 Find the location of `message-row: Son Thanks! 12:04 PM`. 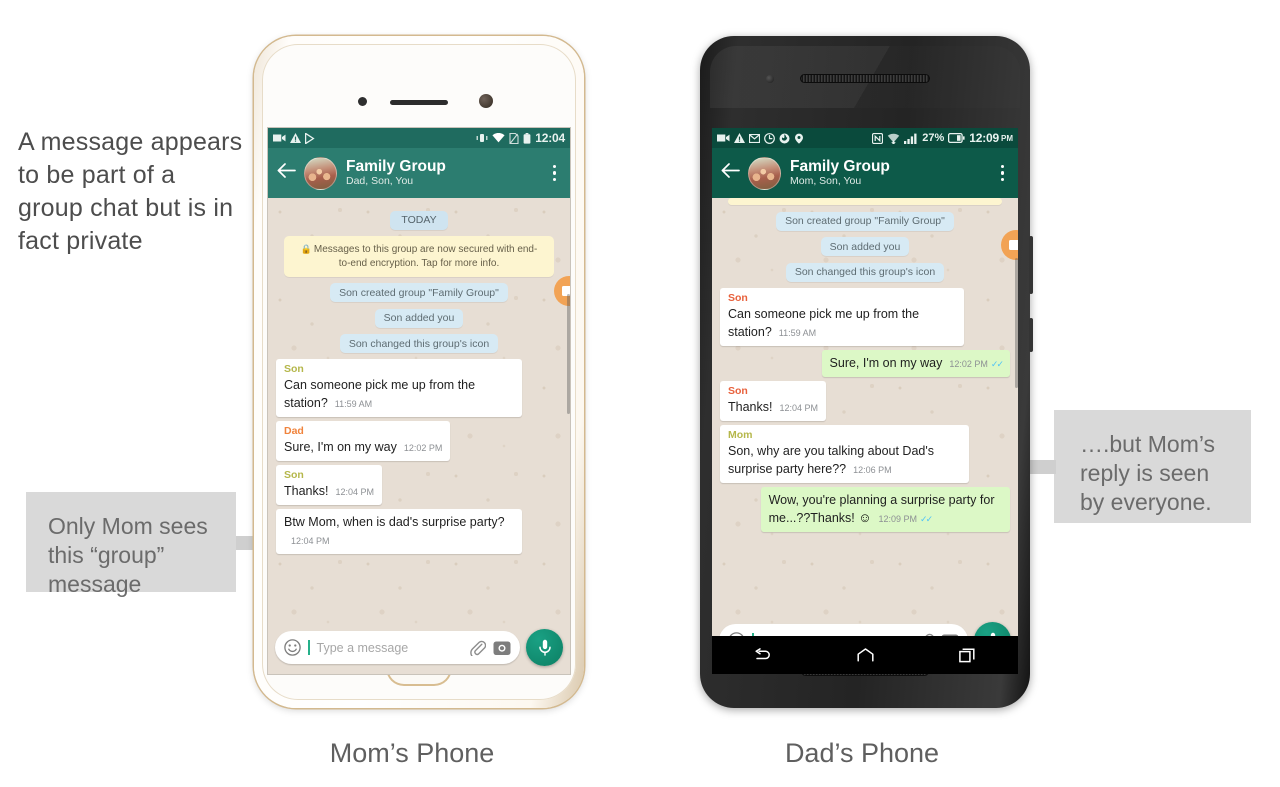

message-row: Son Thanks! 12:04 PM is located at coordinates (419, 485).